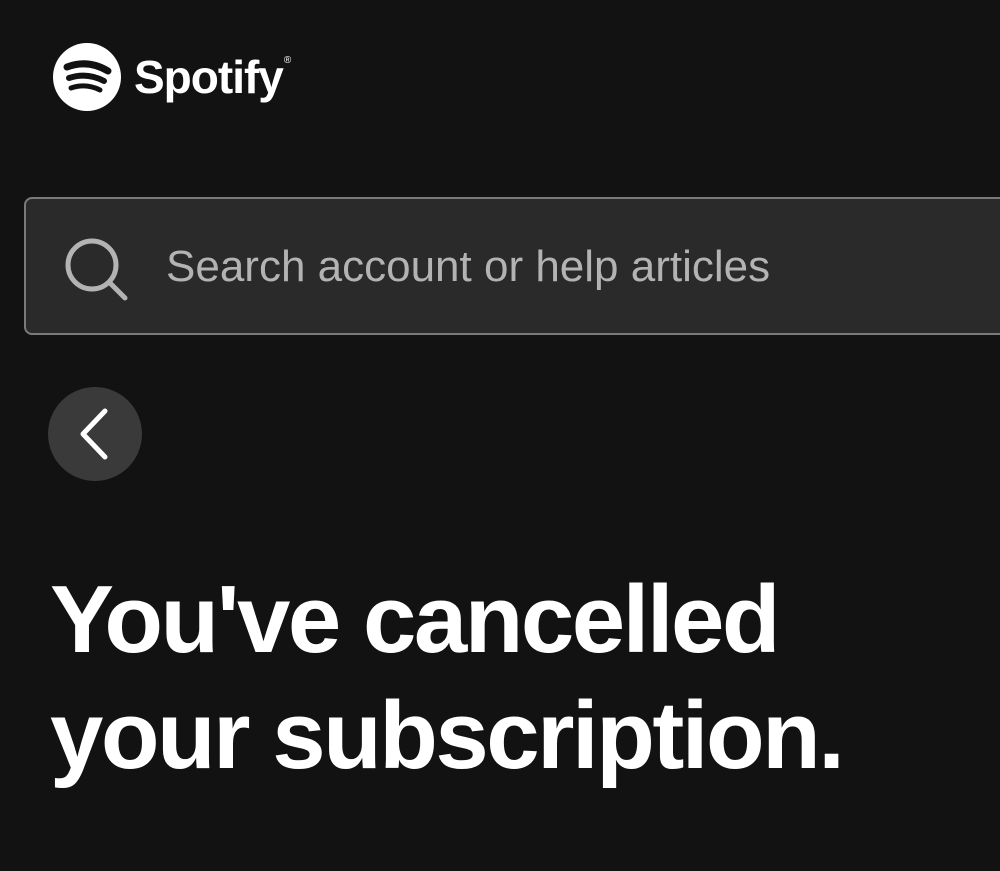 The image size is (1000, 871). What do you see at coordinates (96, 269) in the screenshot?
I see `search-icon` at bounding box center [96, 269].